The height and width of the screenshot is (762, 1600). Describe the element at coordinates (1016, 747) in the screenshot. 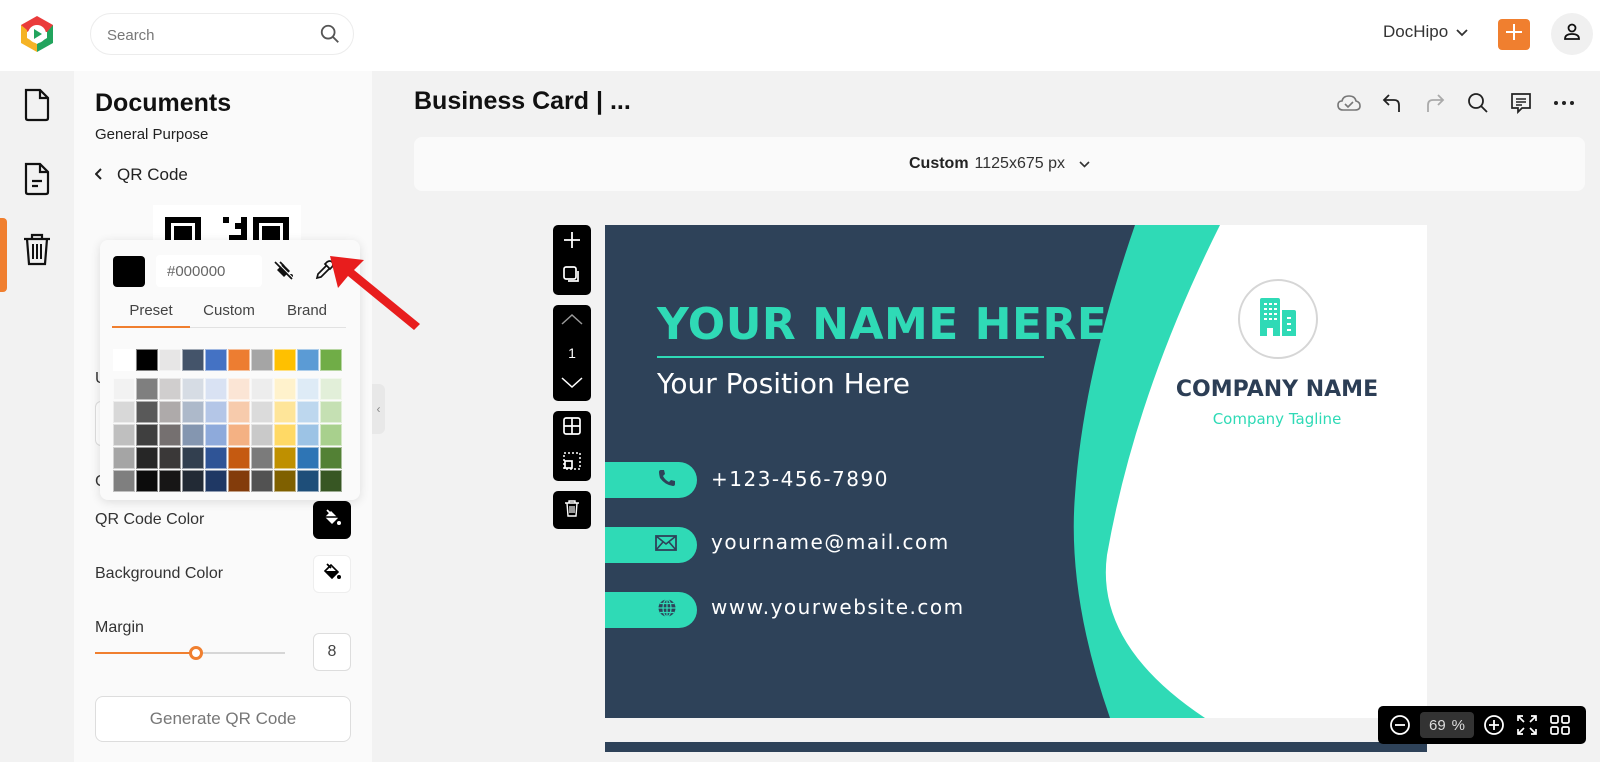

I see `next-page-preview` at that location.